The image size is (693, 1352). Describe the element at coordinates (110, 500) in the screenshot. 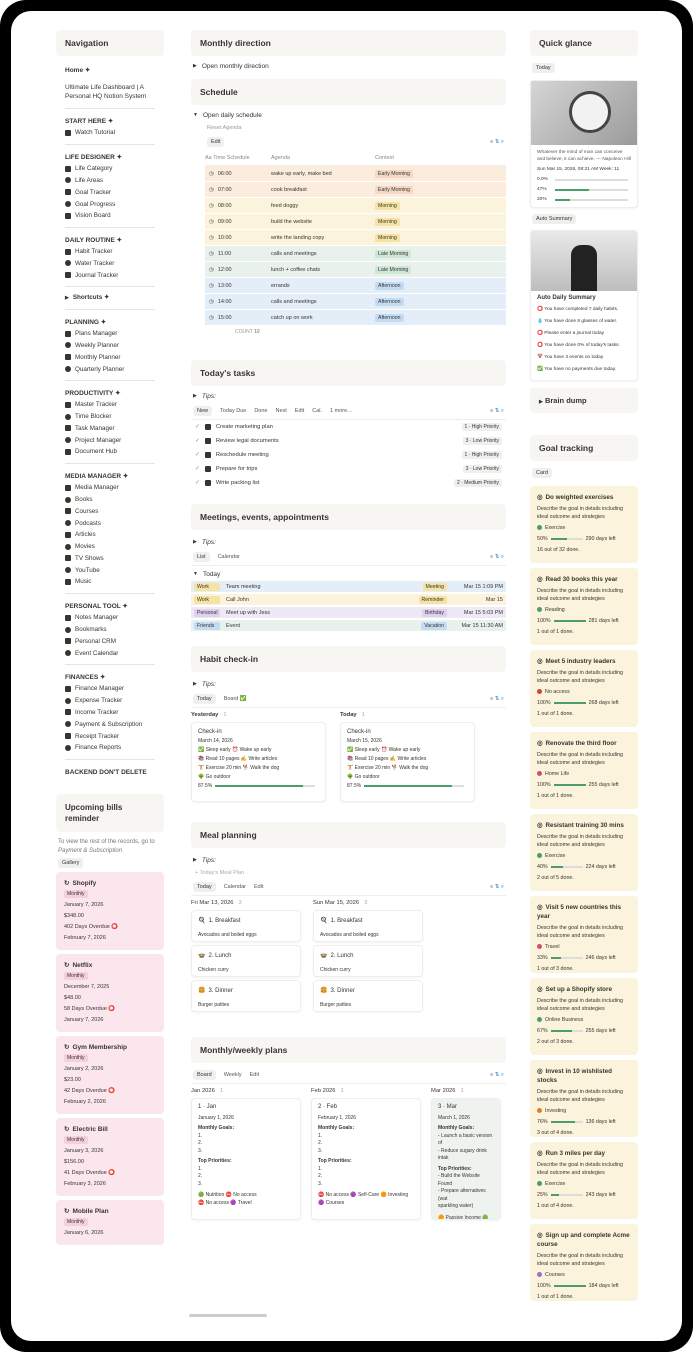

I see `nav-item: Books` at that location.